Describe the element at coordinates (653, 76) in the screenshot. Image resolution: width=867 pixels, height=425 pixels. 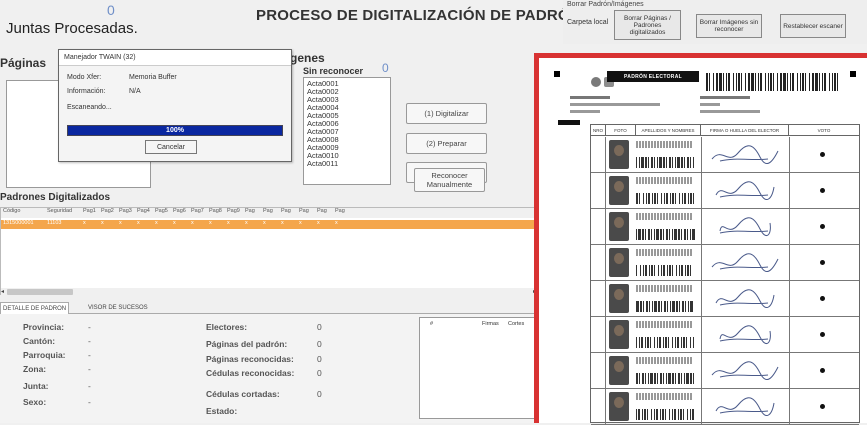
I see `padron-electoral-text: PADRÓN ELECTORAL` at that location.